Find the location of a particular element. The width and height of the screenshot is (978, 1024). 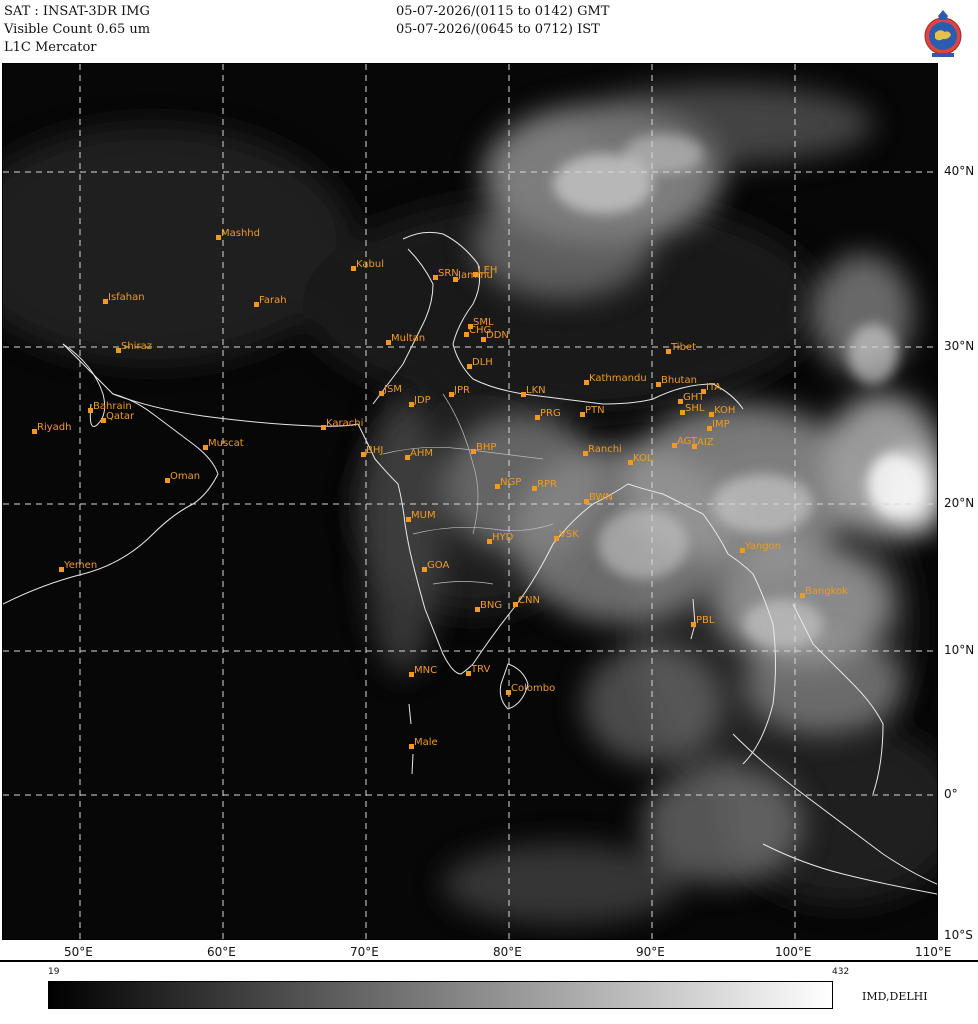

lat-label-20n: 20°N is located at coordinates (959, 503).